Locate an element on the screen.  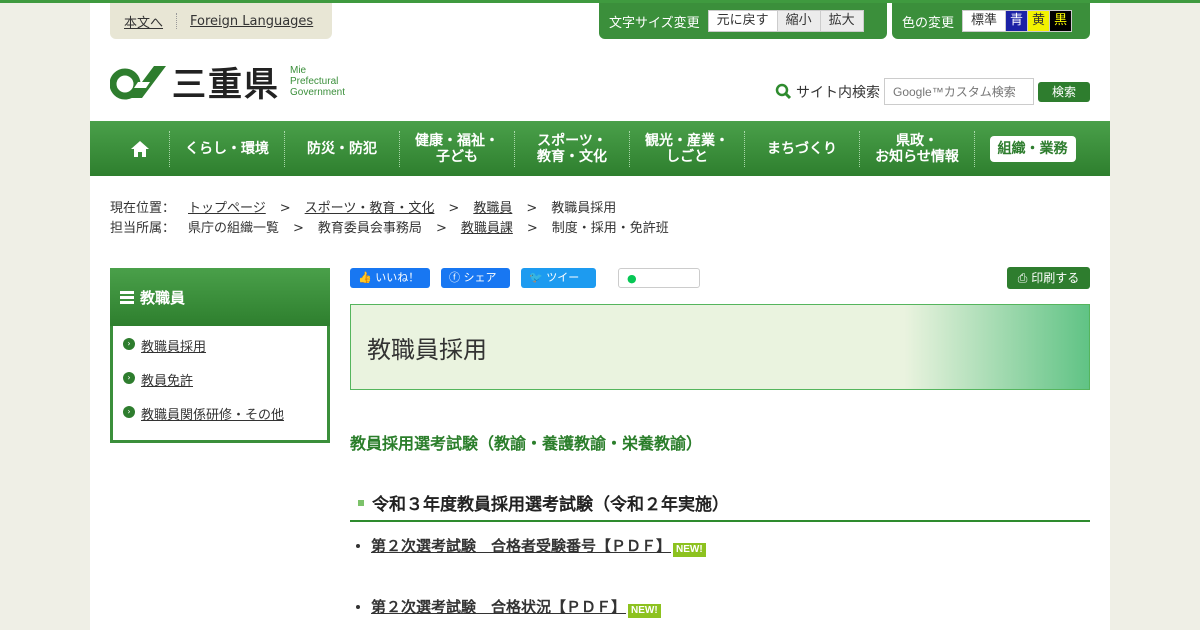
font-reset-button: 元に戻す is located at coordinates (743, 21).